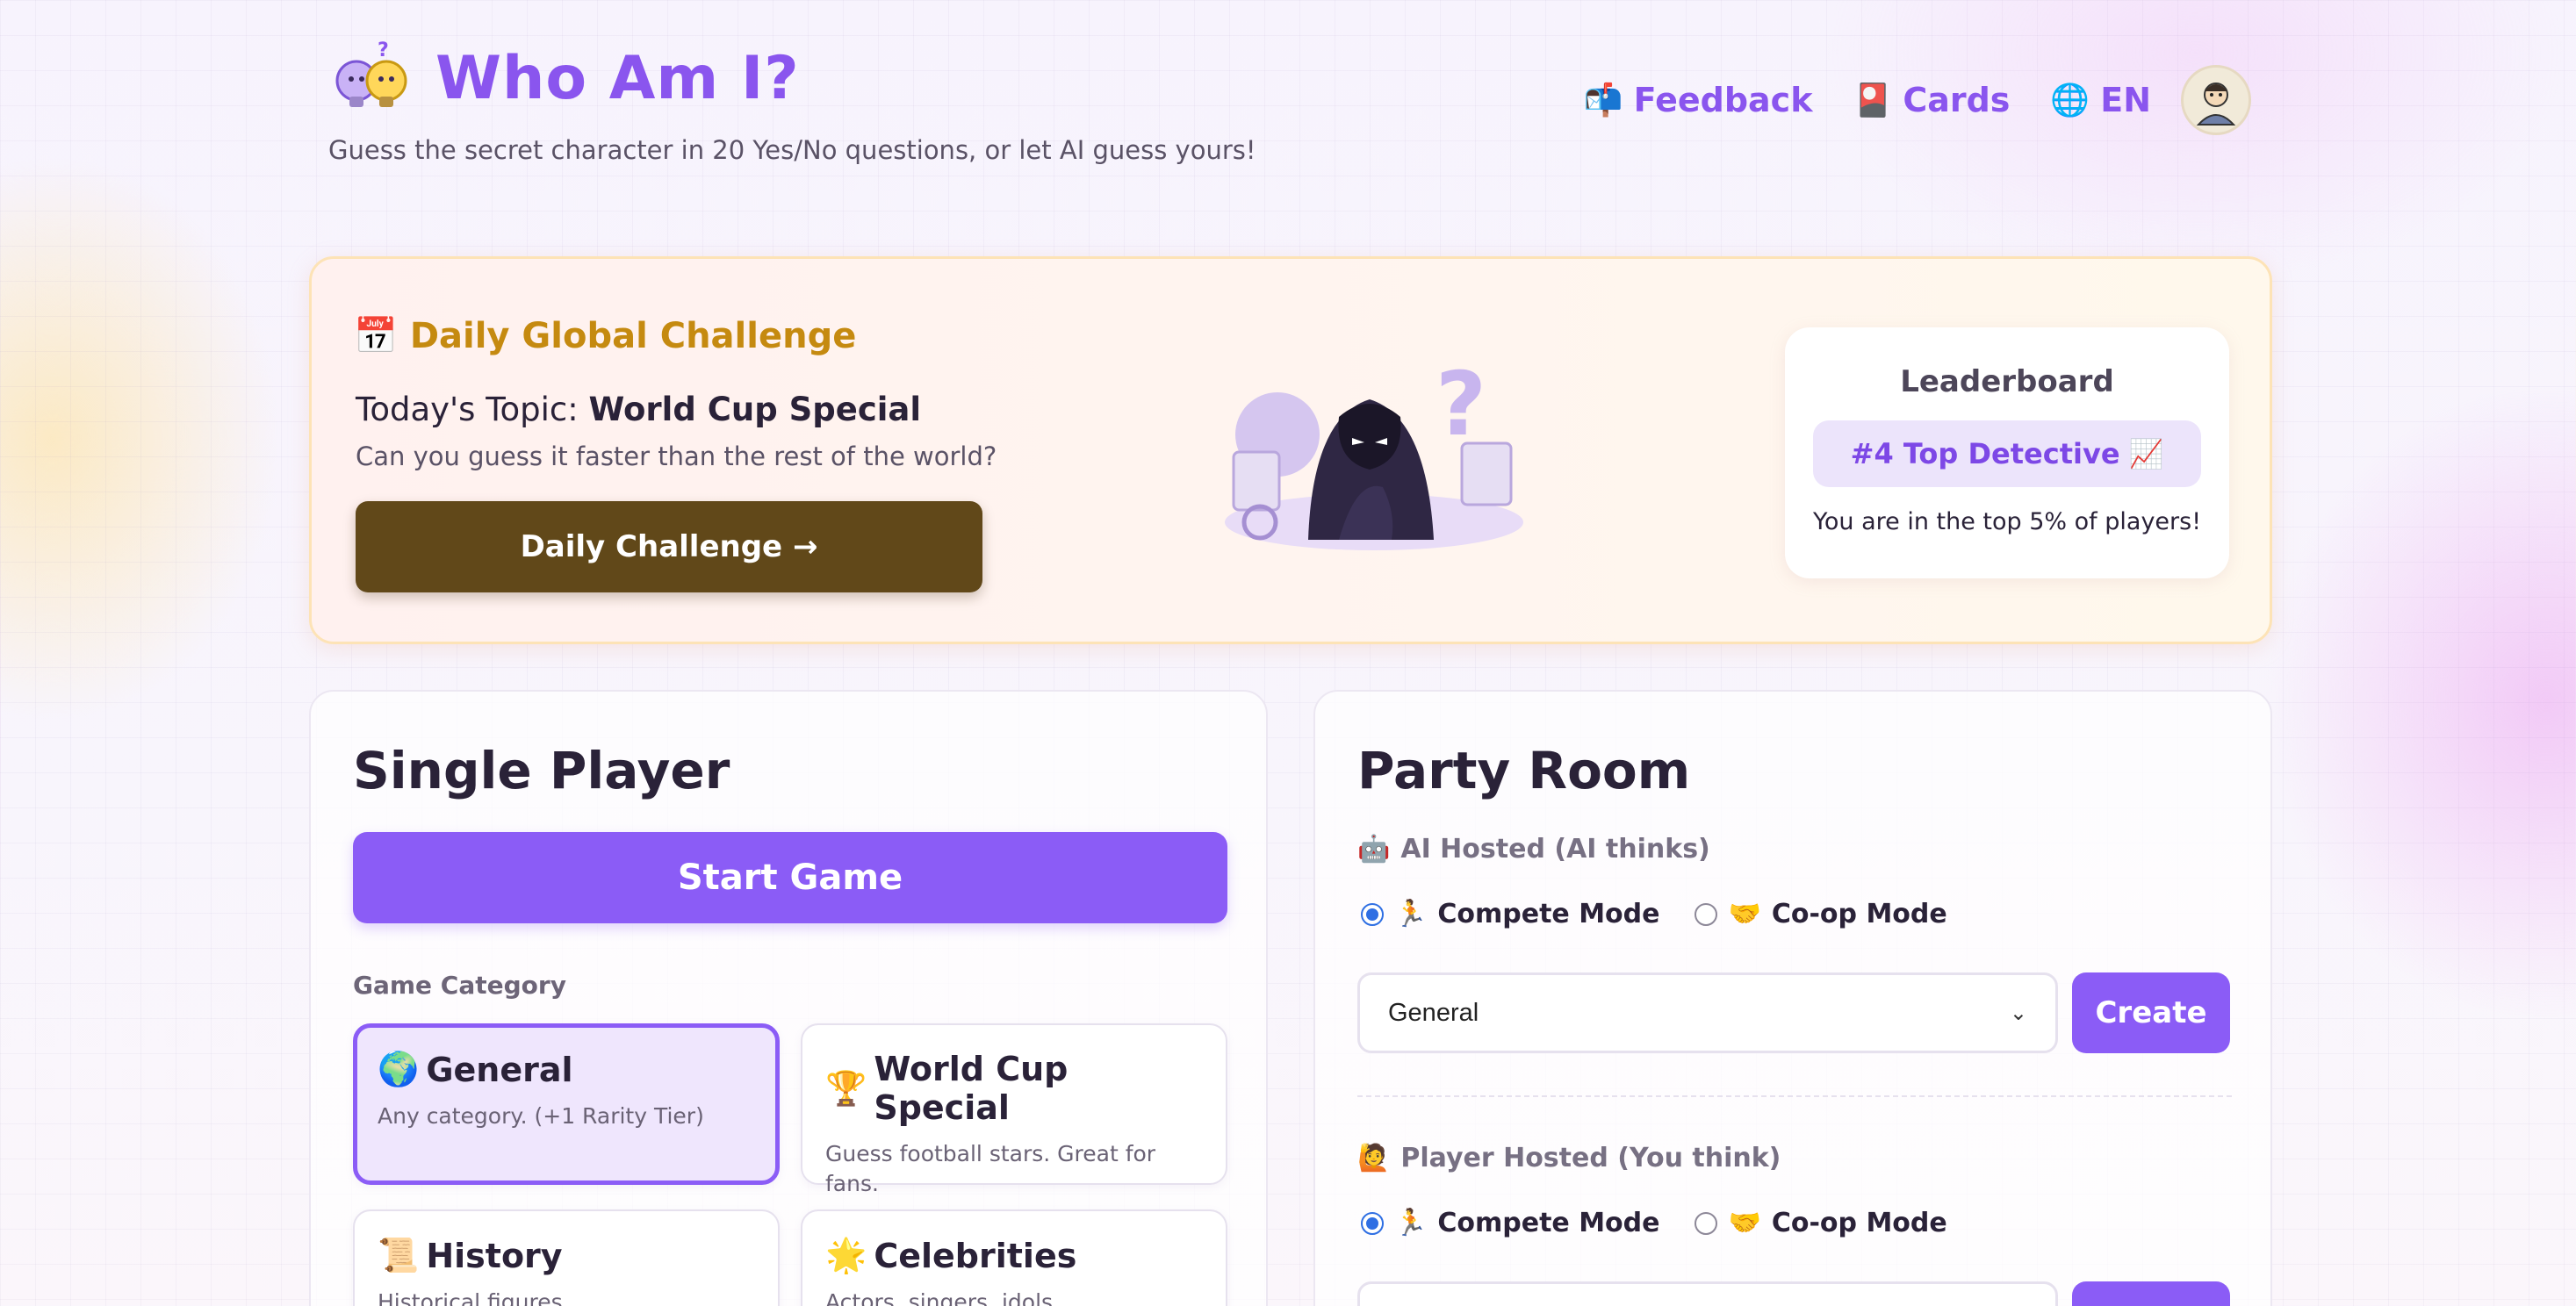 The height and width of the screenshot is (1306, 2576). I want to click on category-title: History, so click(494, 1255).